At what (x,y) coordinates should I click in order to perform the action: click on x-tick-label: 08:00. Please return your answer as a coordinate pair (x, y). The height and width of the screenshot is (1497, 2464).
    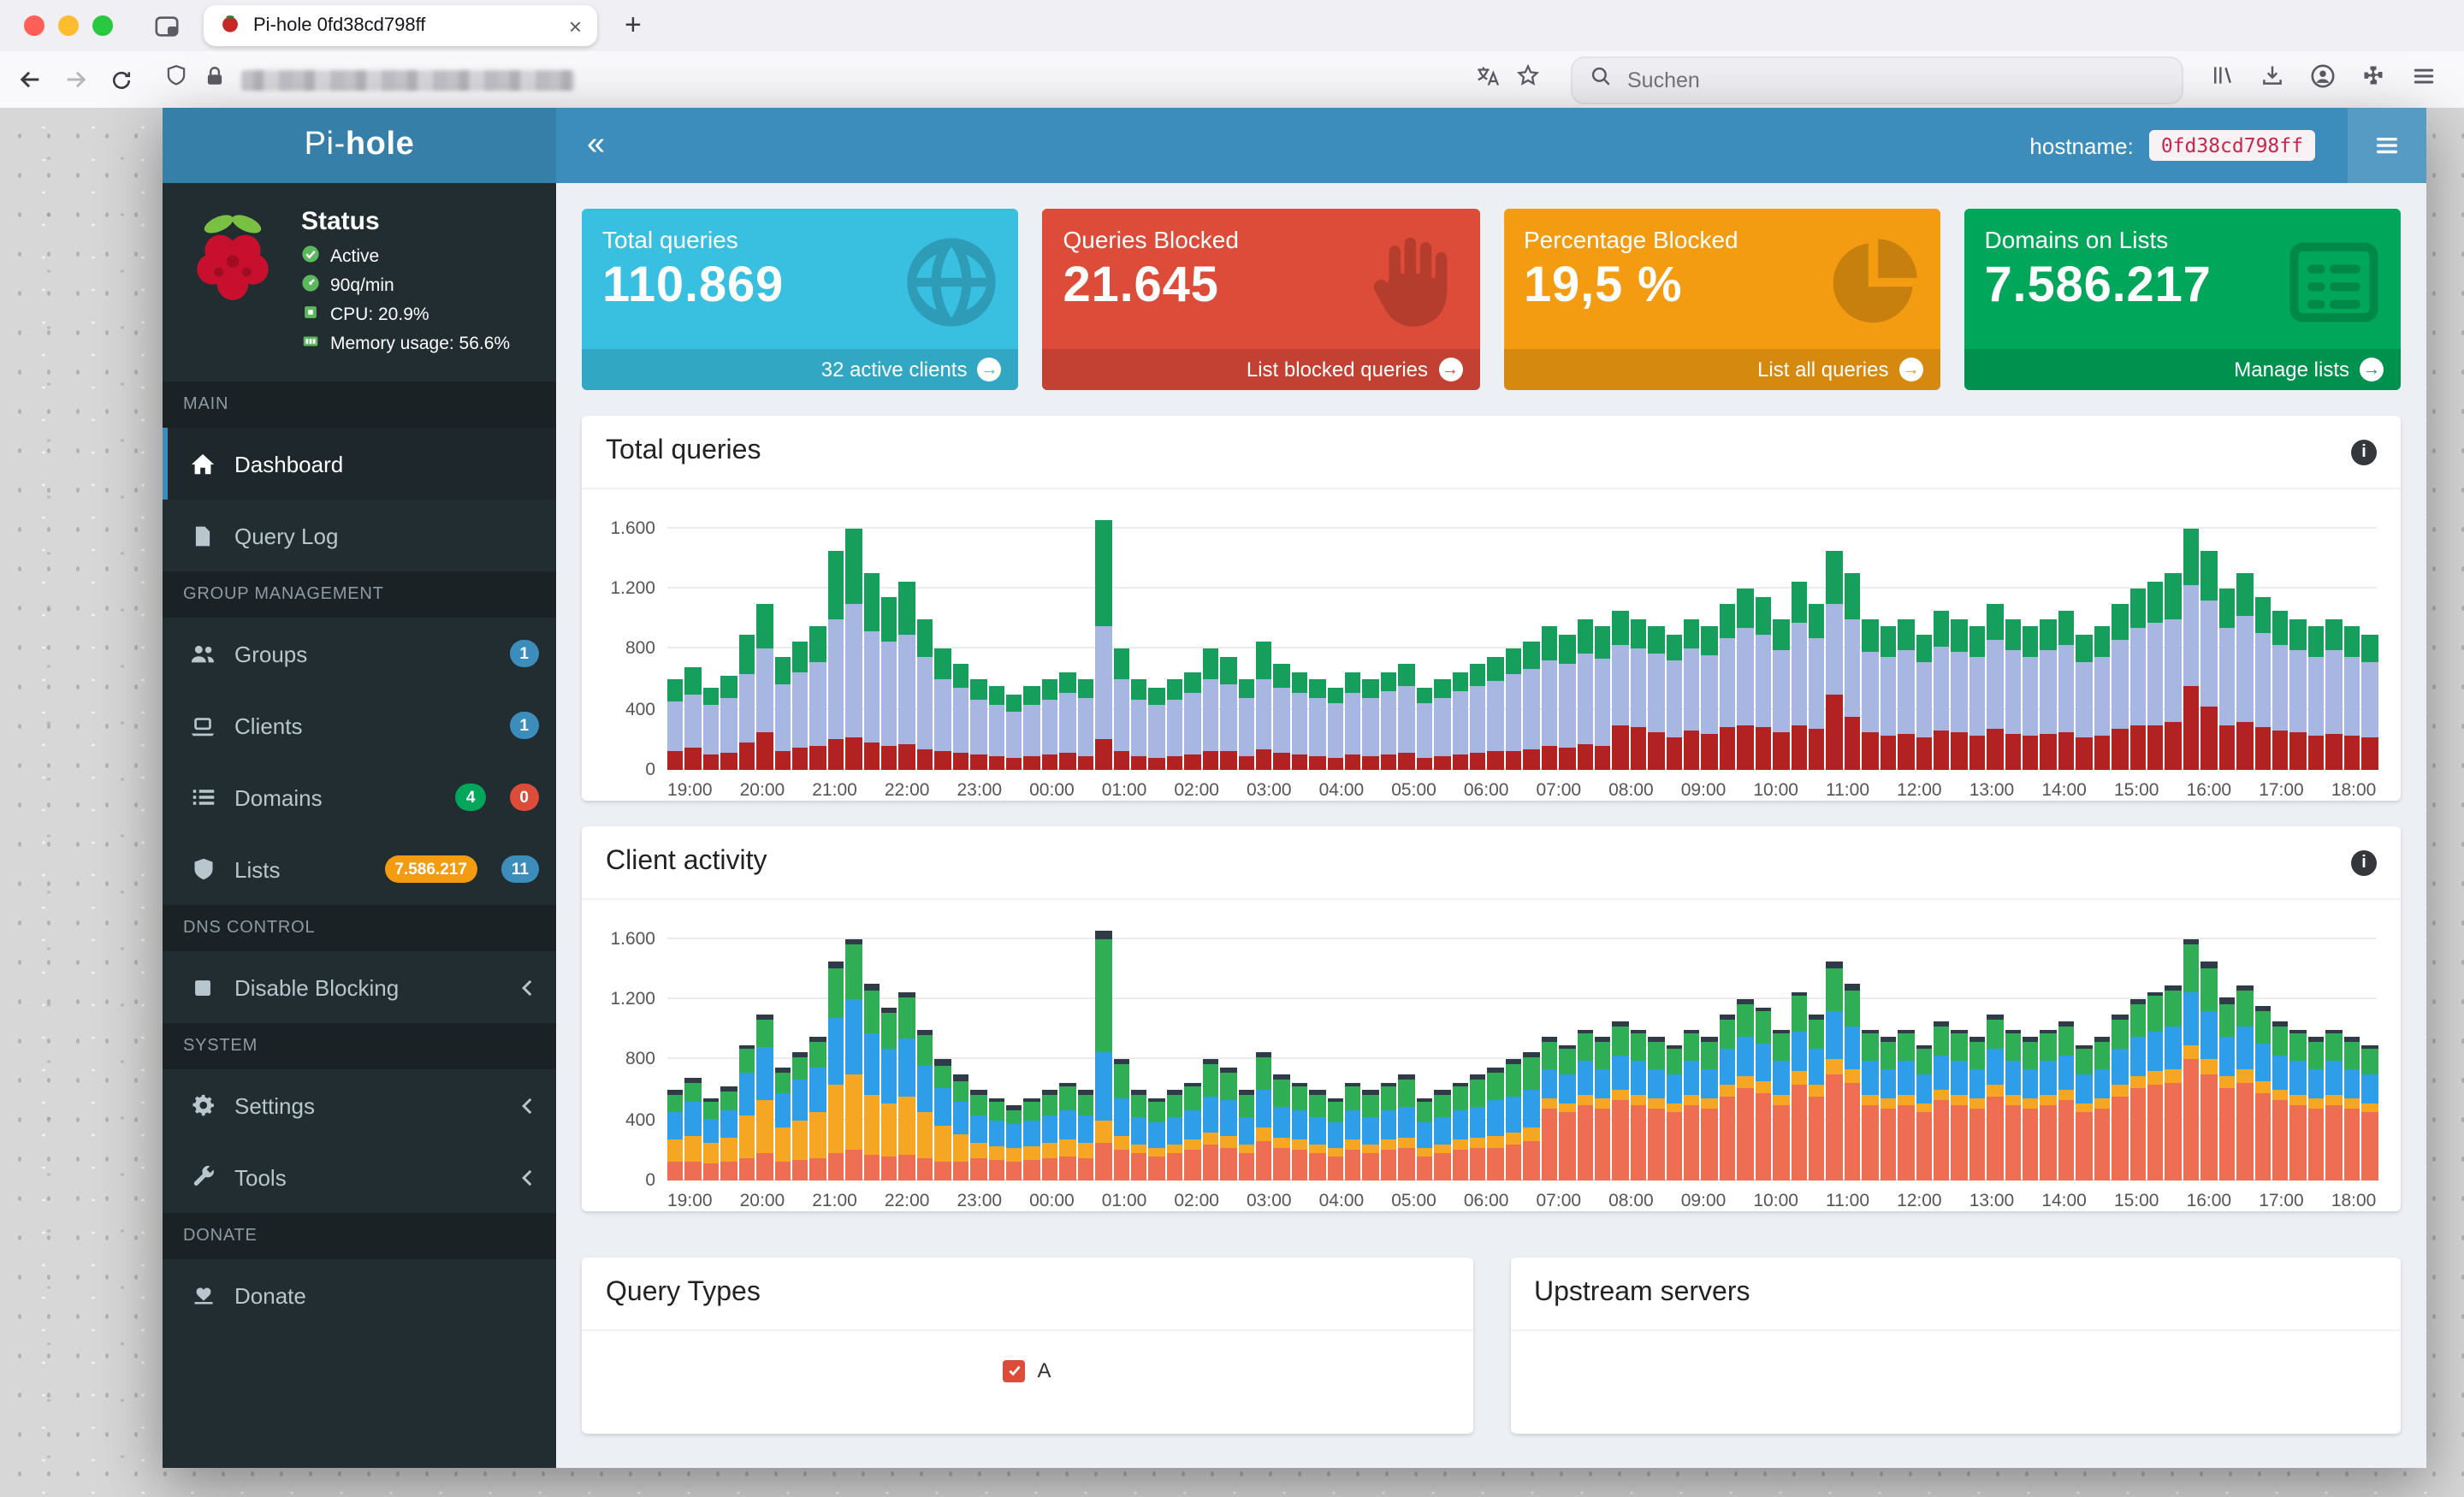
    Looking at the image, I should click on (1631, 790).